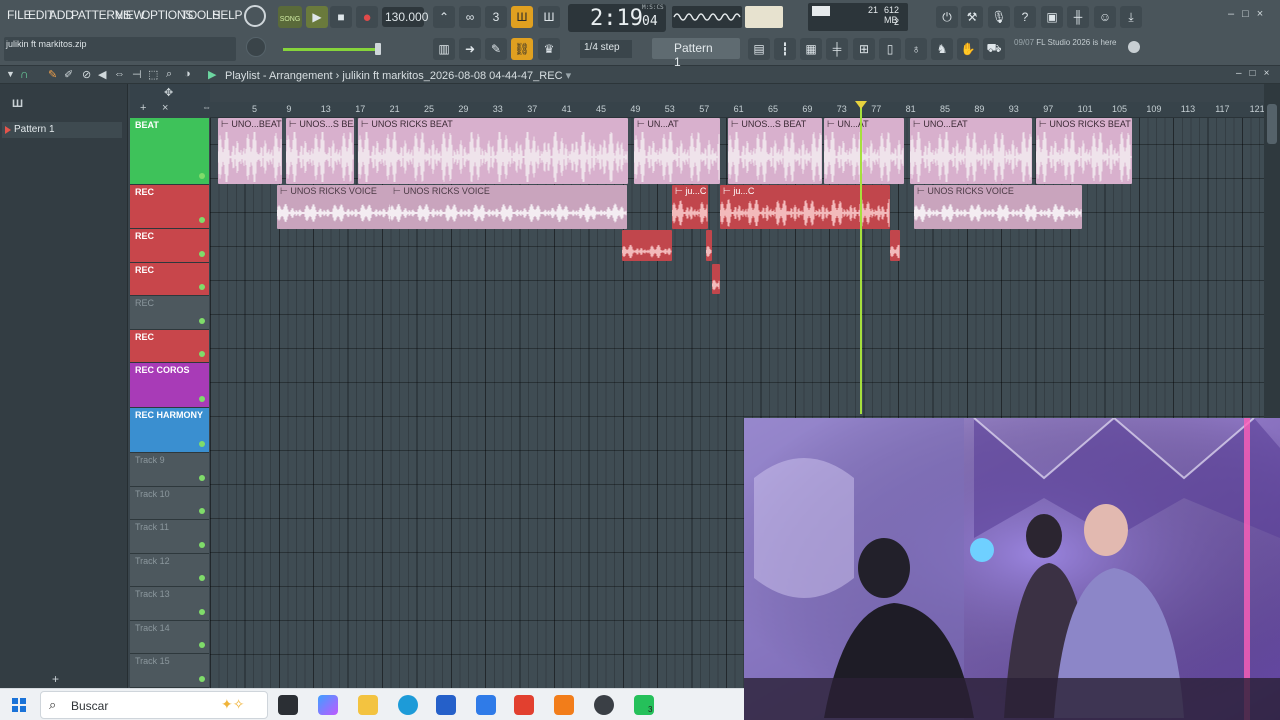 Image resolution: width=1280 pixels, height=720 pixels. What do you see at coordinates (55, 679) in the screenshot?
I see `add-pattern-icon: +` at bounding box center [55, 679].